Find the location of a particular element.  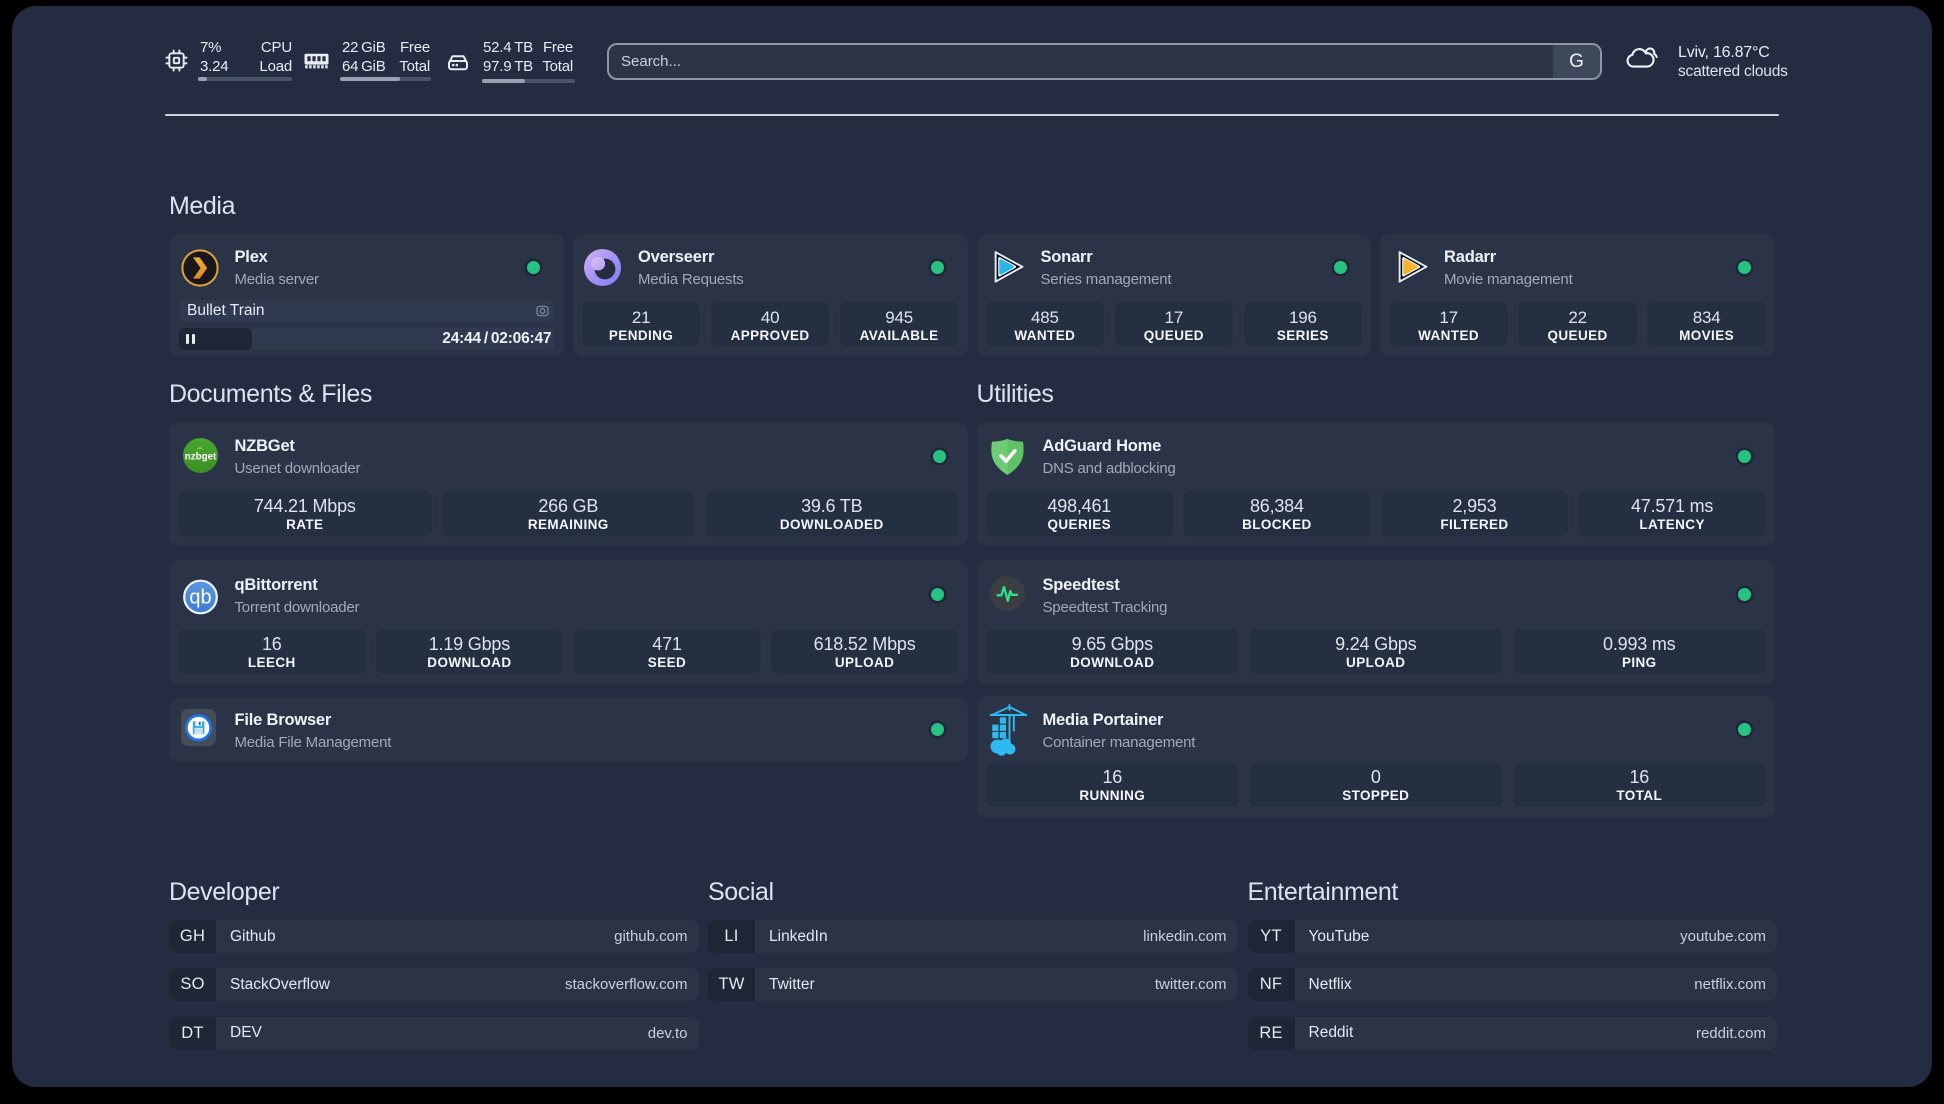

svg-text: qb is located at coordinates (200, 598).